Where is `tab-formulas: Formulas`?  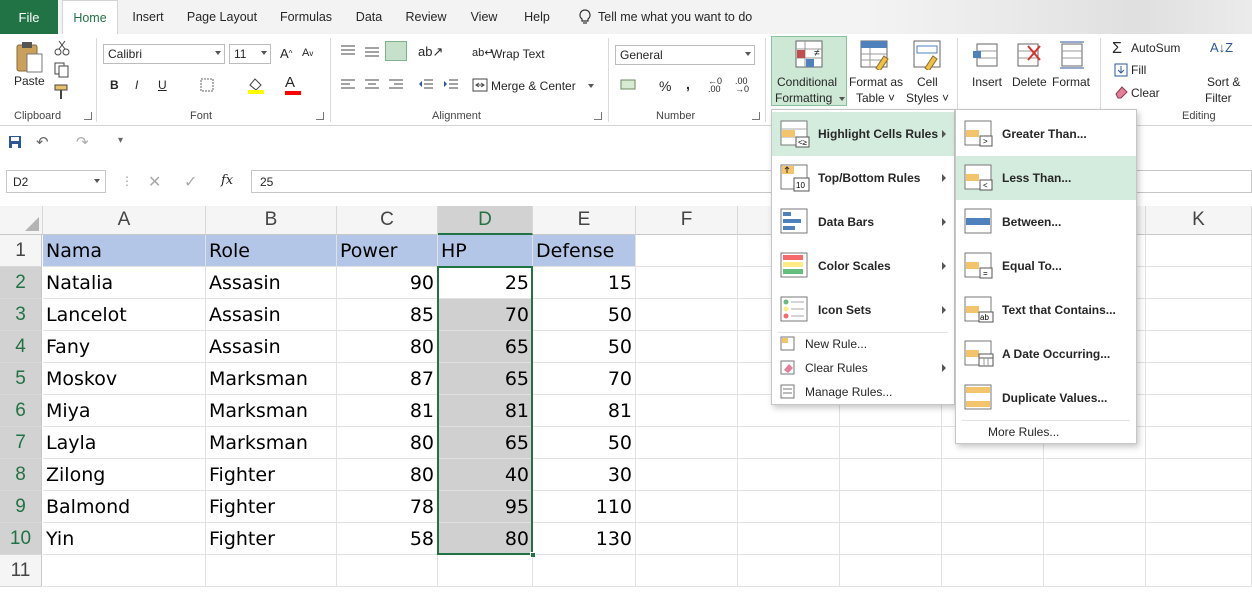 tab-formulas: Formulas is located at coordinates (306, 17).